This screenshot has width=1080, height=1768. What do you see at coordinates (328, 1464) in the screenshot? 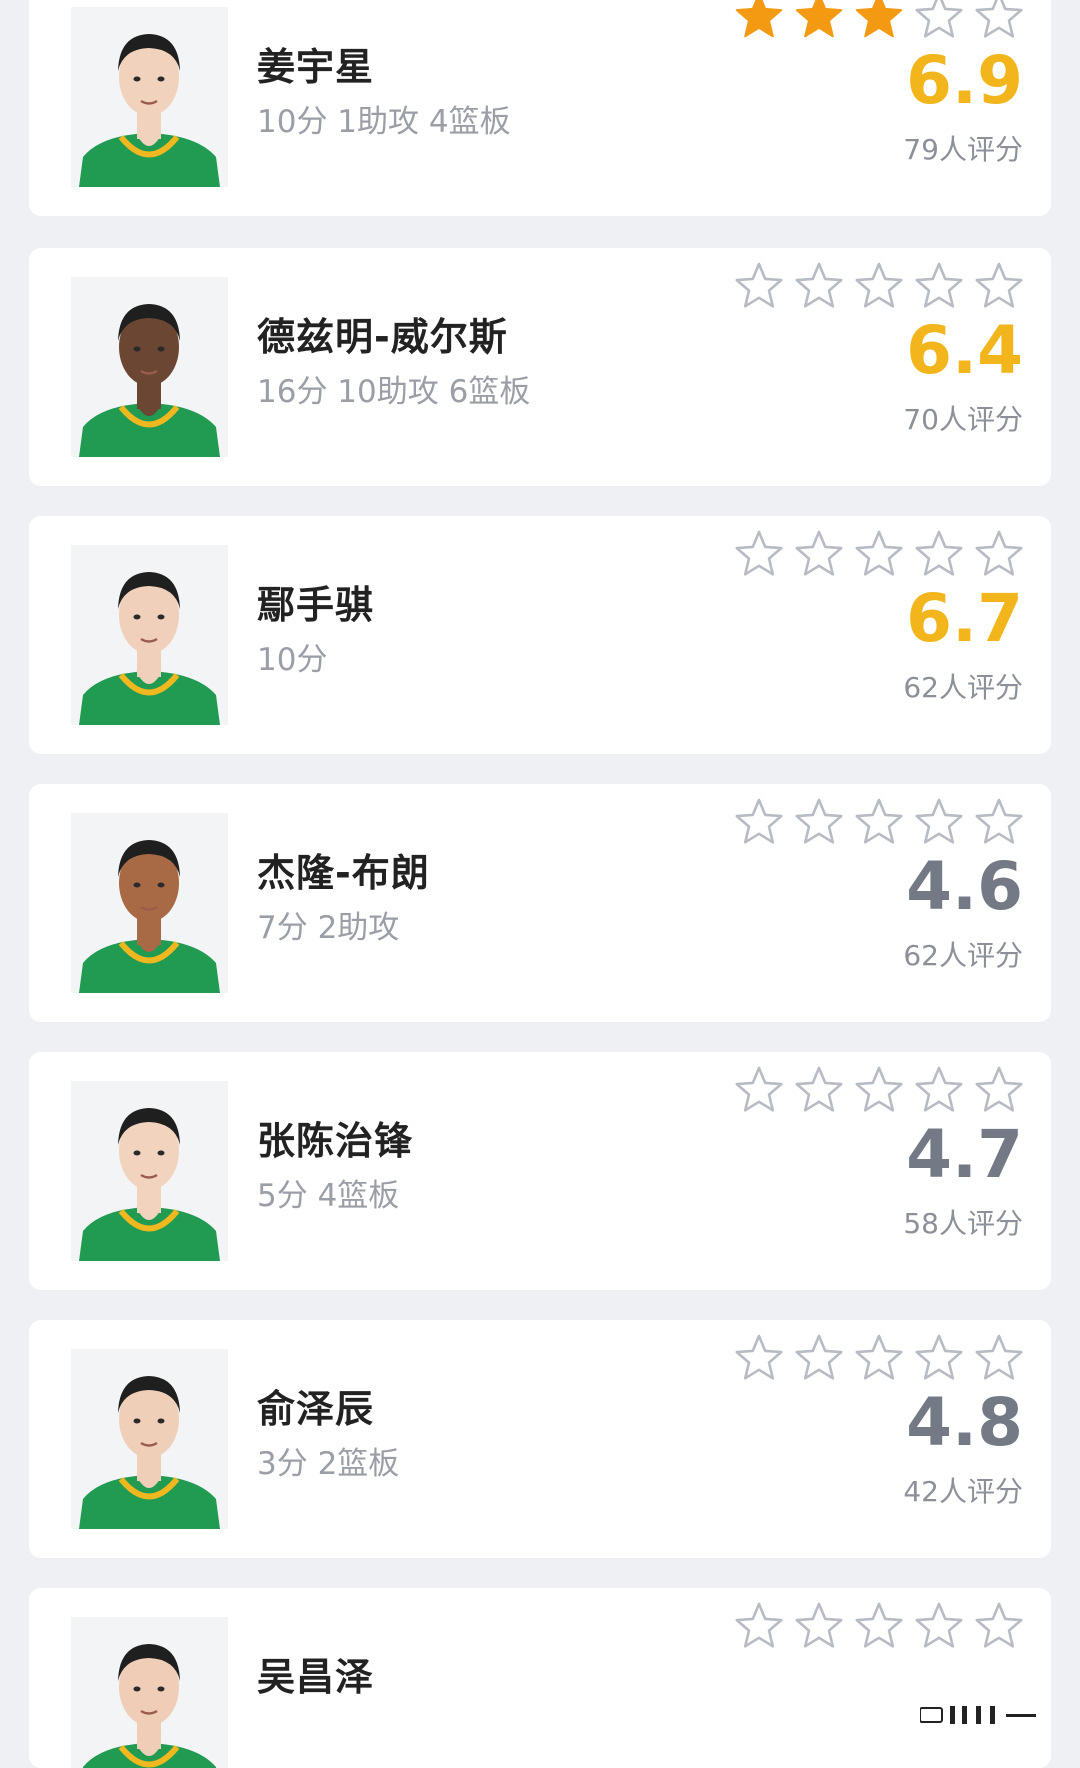
I see `player-stats: 3分 2篮板` at bounding box center [328, 1464].